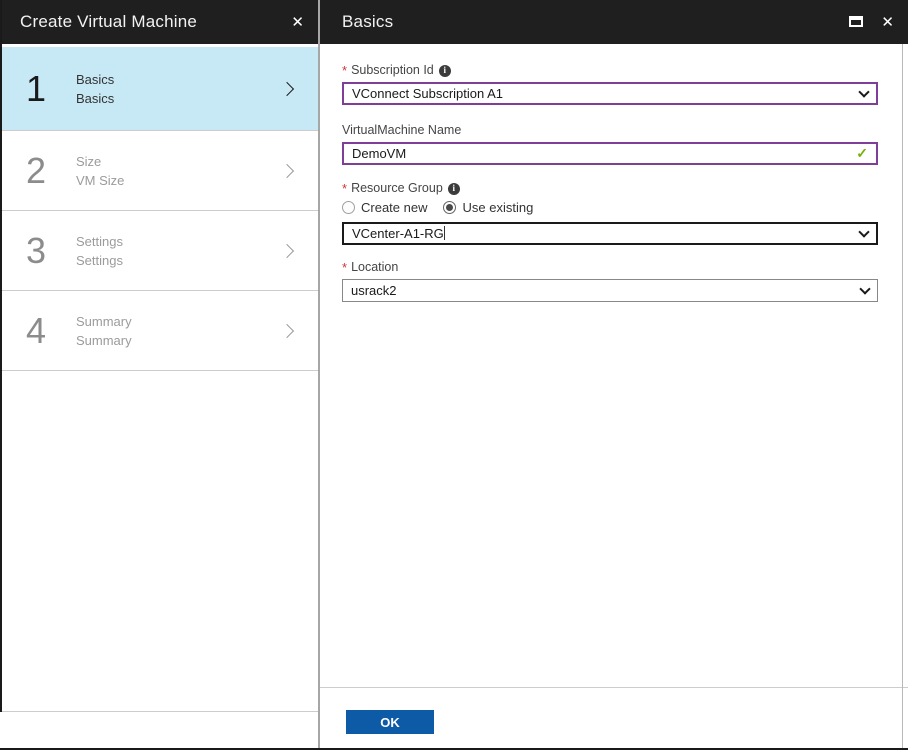 The height and width of the screenshot is (750, 908). What do you see at coordinates (428, 93) in the screenshot?
I see `subscription-value: VConnect Subscription A1` at bounding box center [428, 93].